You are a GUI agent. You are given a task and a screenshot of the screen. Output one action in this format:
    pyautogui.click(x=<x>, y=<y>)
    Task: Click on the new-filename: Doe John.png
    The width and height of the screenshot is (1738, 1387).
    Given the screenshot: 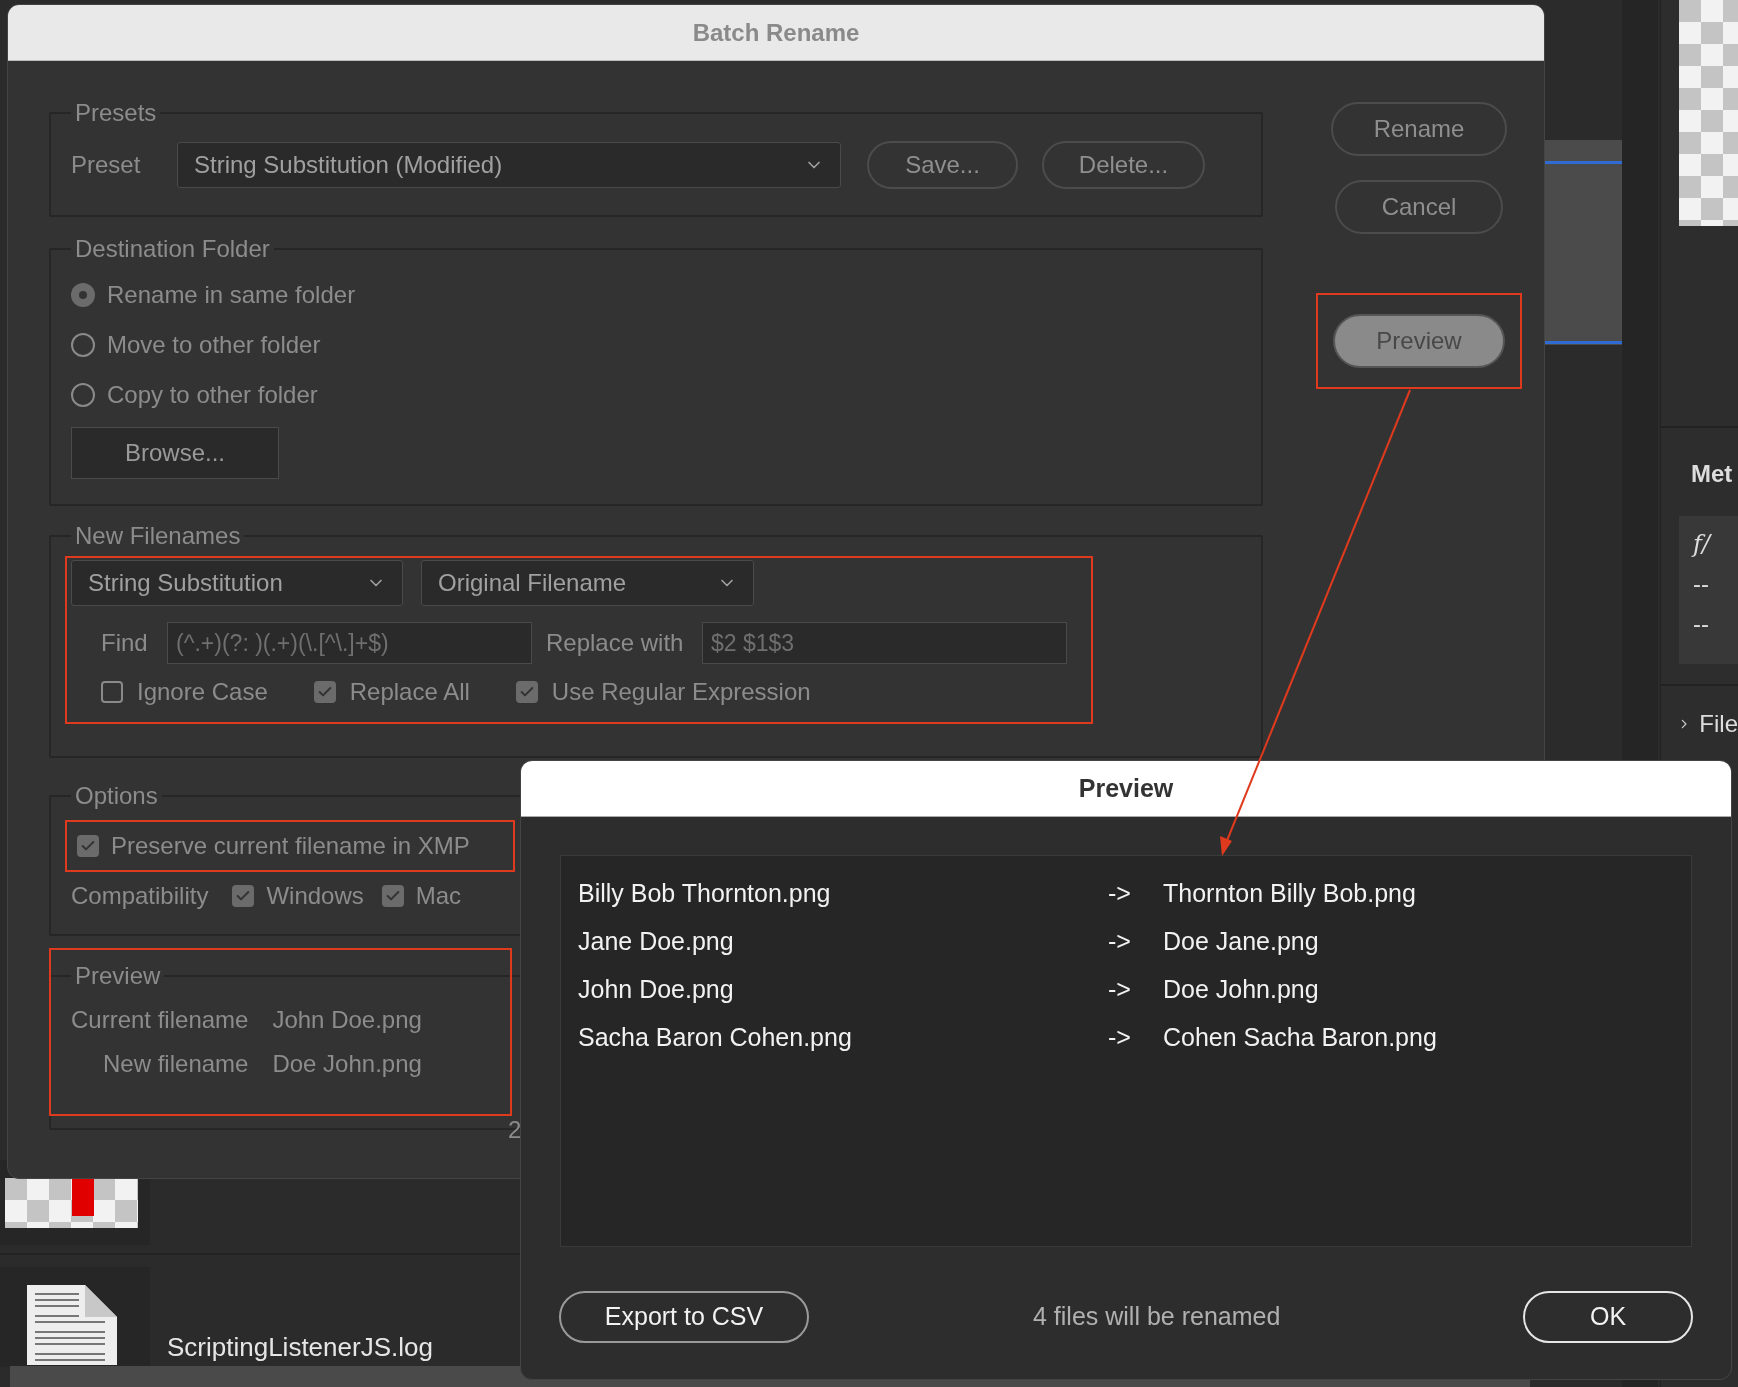 What is the action you would take?
    pyautogui.click(x=1241, y=990)
    